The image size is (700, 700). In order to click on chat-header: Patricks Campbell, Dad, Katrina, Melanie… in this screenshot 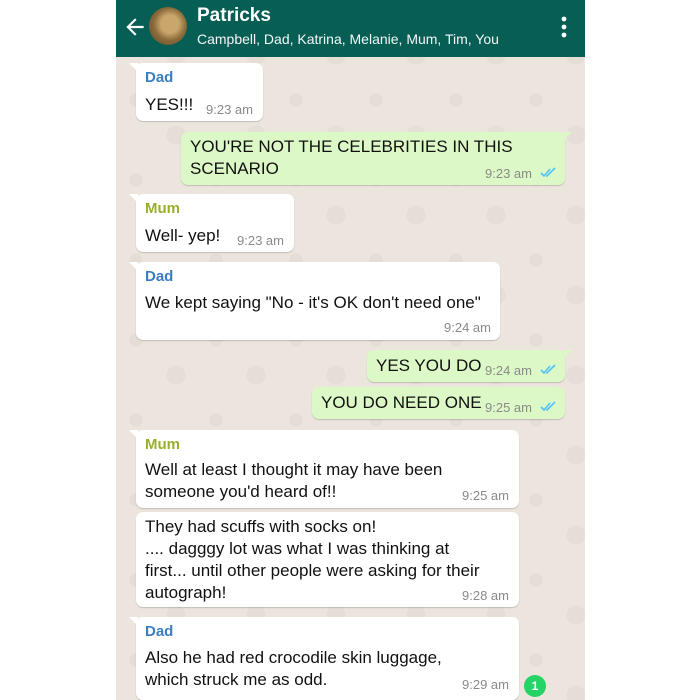, I will do `click(350, 28)`.